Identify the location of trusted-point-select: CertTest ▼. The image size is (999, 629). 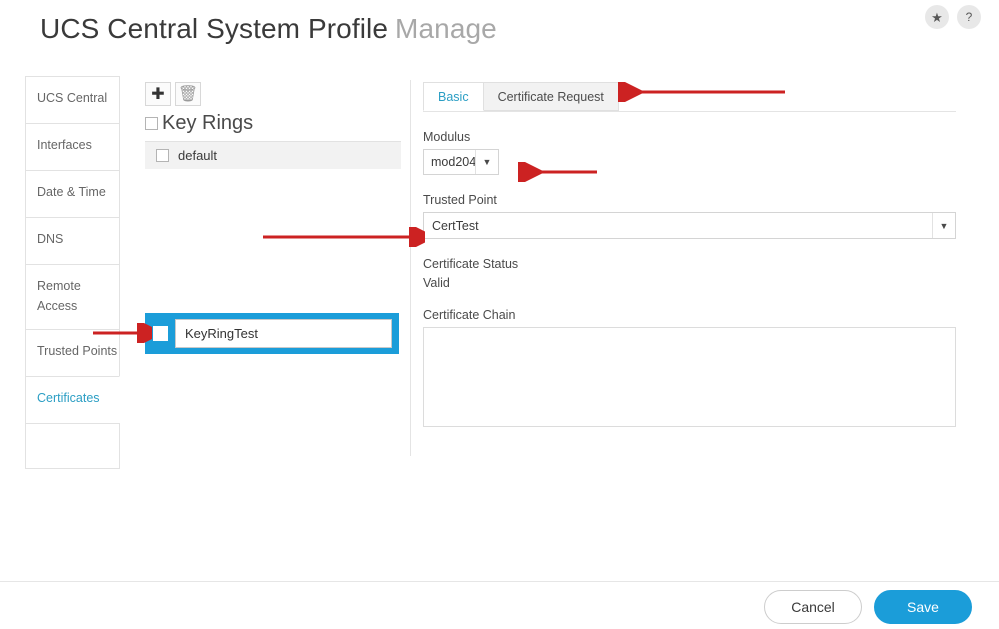
(689, 225).